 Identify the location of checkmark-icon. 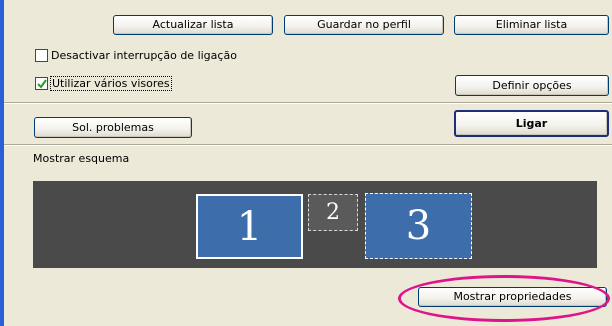
(42, 83).